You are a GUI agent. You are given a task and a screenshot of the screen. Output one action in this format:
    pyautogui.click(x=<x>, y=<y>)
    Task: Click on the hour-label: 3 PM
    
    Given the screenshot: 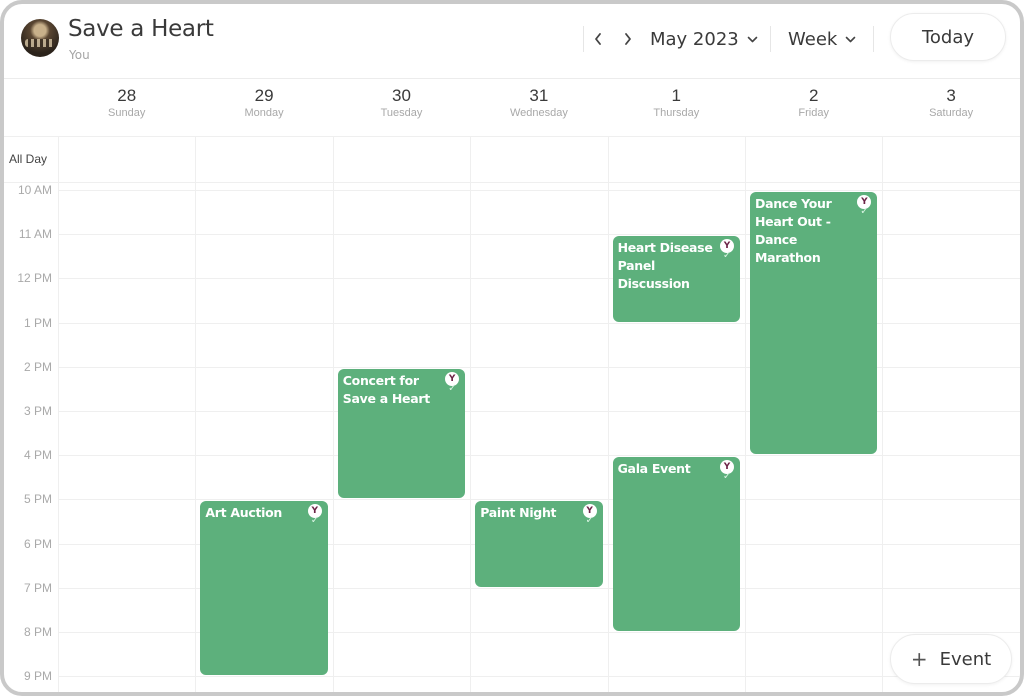 What is the action you would take?
    pyautogui.click(x=37, y=411)
    